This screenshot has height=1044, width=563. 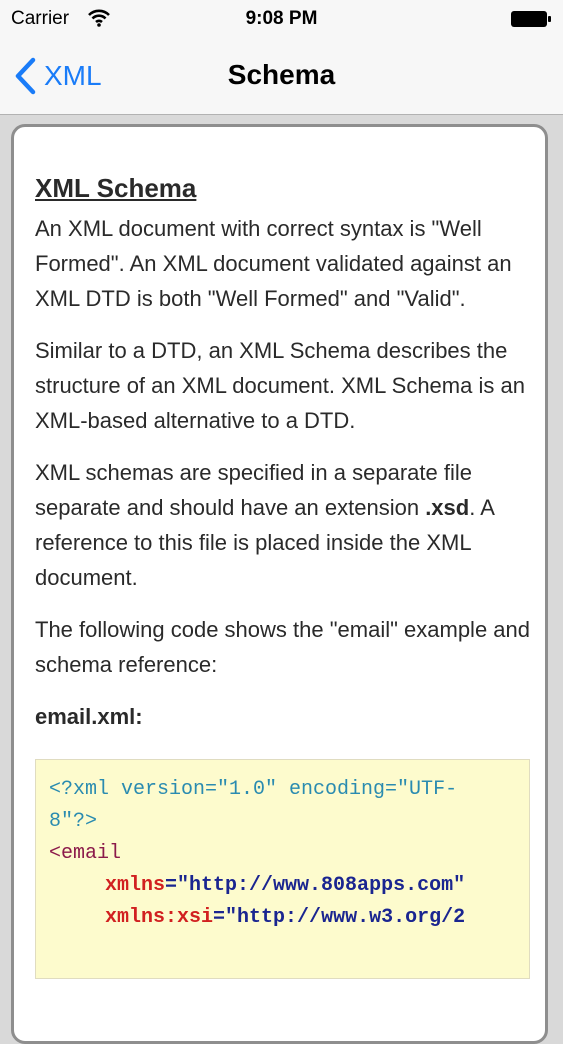 I want to click on code-line: <?xml version="1.0" encoding="UTF-, so click(x=253, y=789).